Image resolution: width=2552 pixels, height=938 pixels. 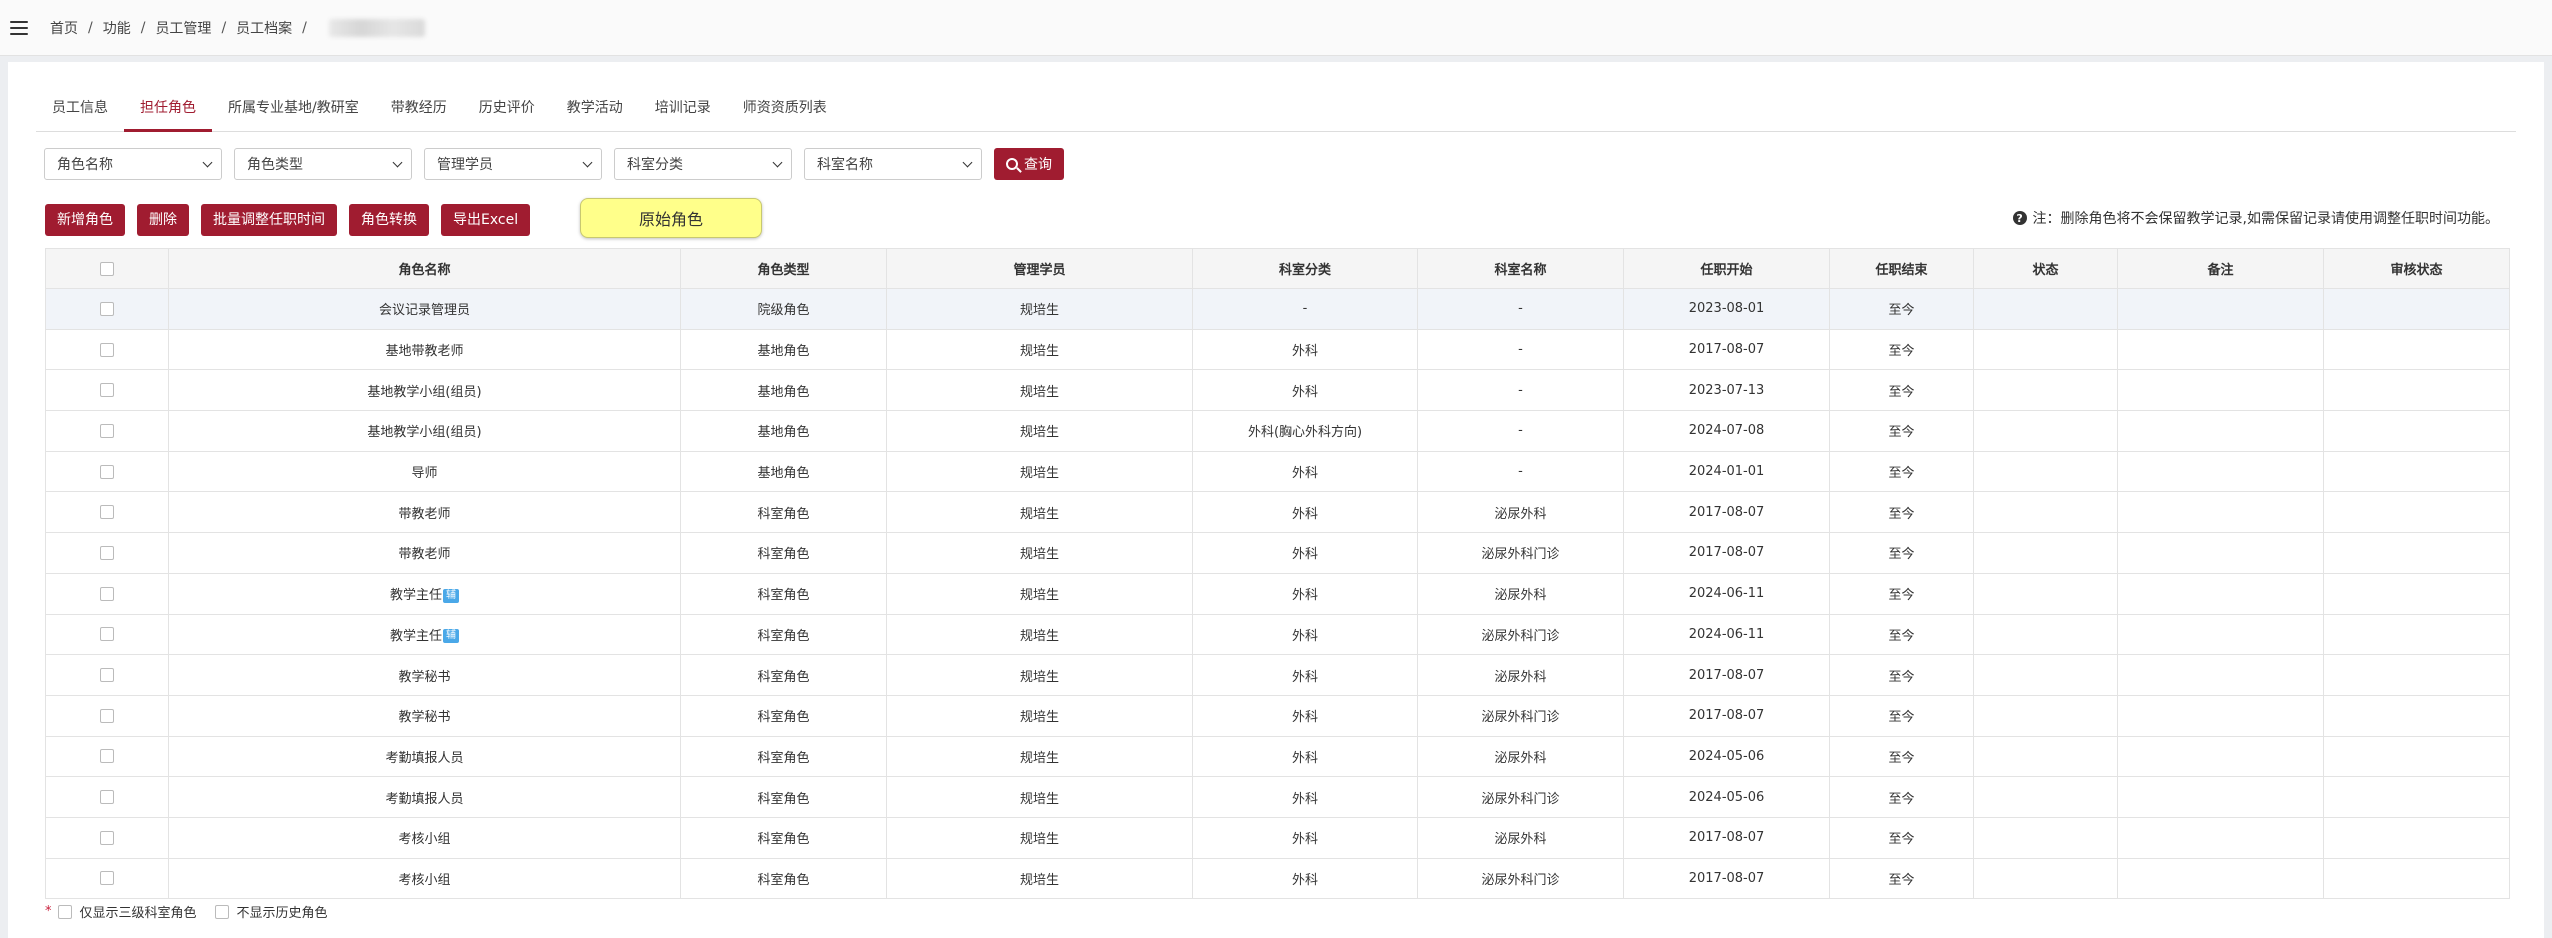 What do you see at coordinates (513, 164) in the screenshot?
I see `manage-student-select: 管理学员` at bounding box center [513, 164].